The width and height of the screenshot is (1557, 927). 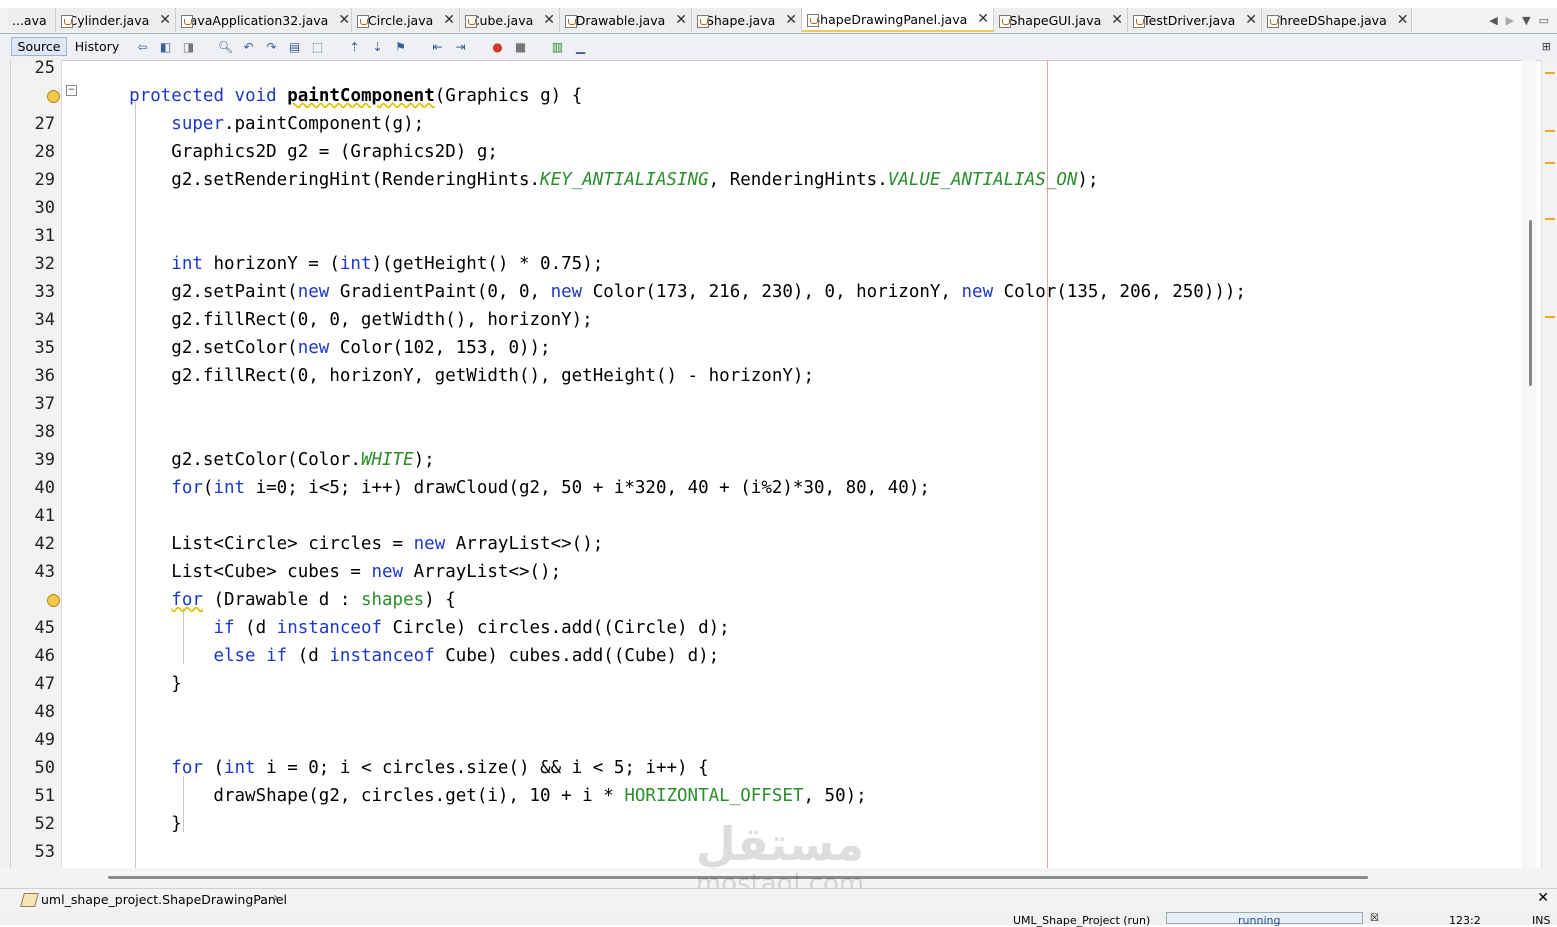 What do you see at coordinates (53, 96) in the screenshot?
I see `override-hint-icon` at bounding box center [53, 96].